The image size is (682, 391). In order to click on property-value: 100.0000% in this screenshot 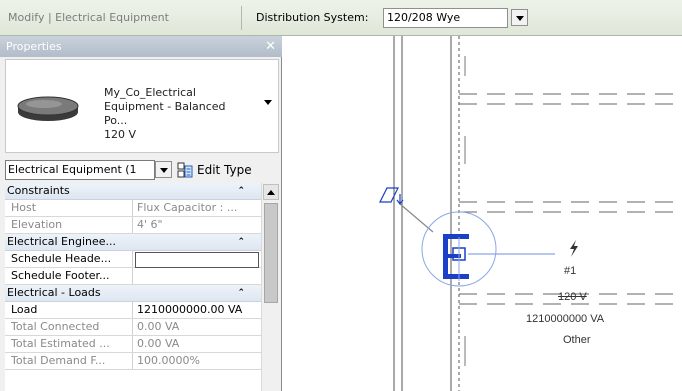, I will do `click(168, 360)`.